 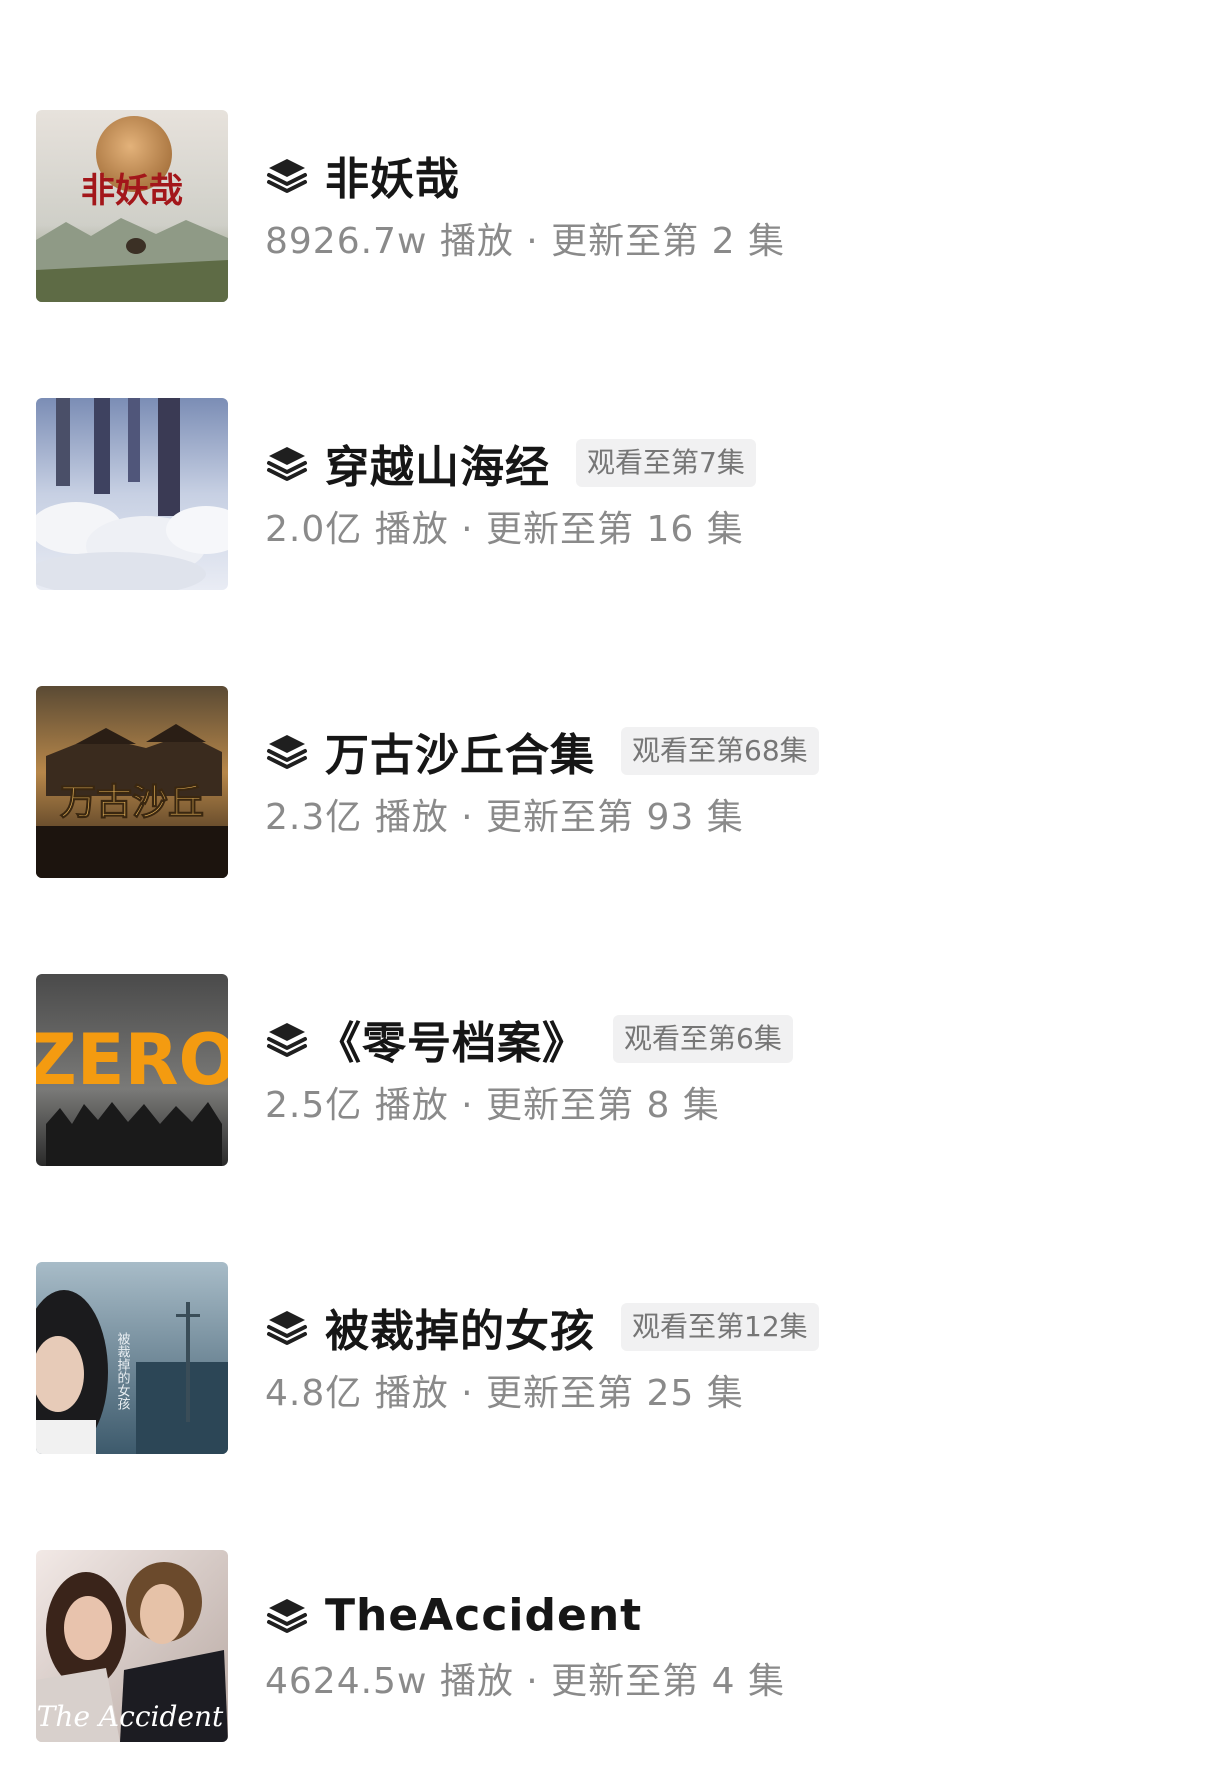 I want to click on svg-text: 被裁掉的女孩, so click(x=123, y=1371).